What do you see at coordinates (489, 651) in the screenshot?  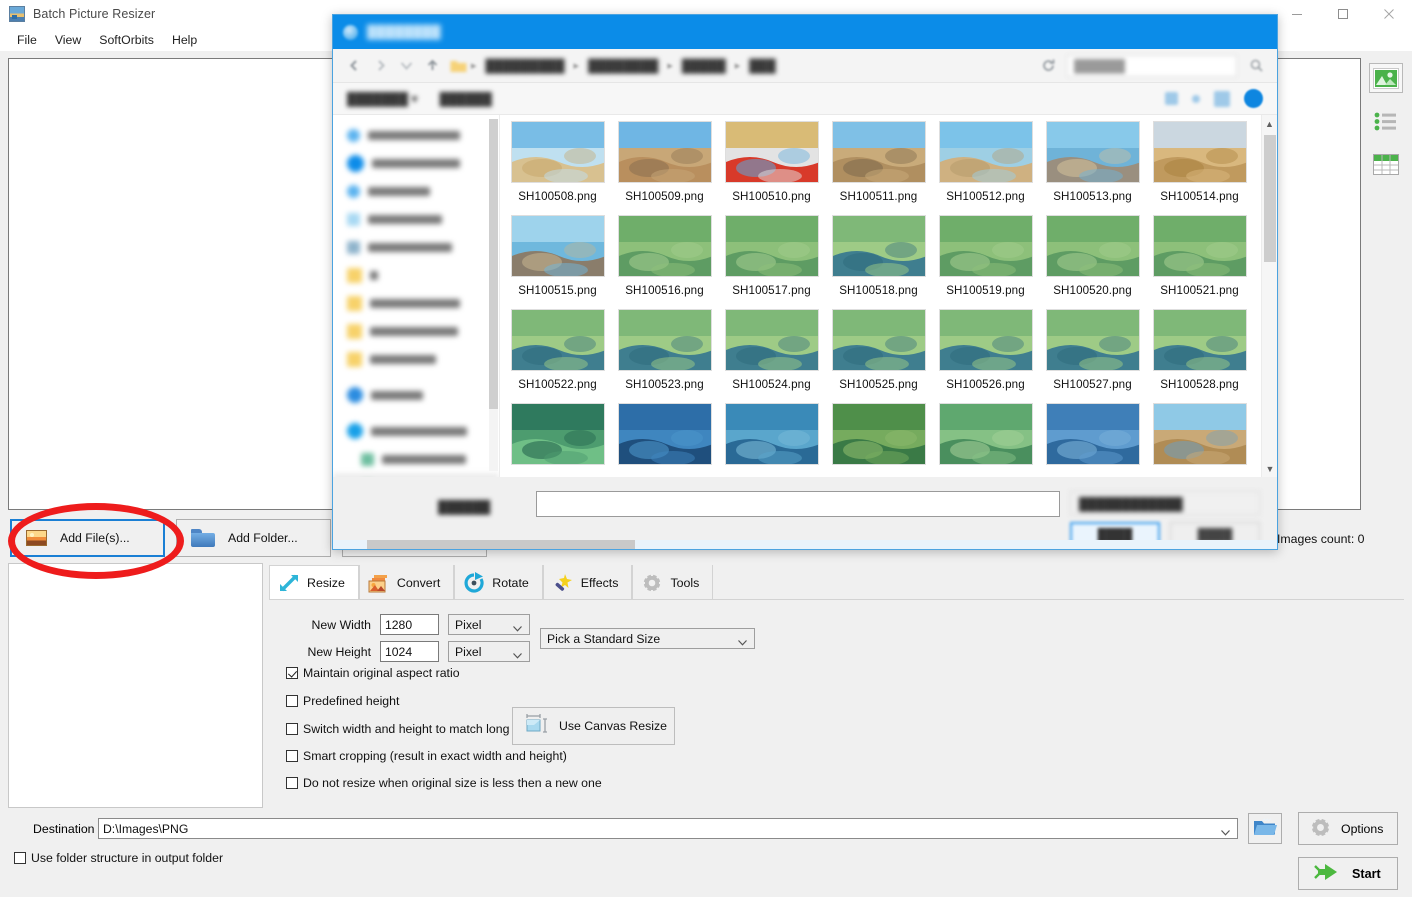 I see `new-height-unit-select: Pixel` at bounding box center [489, 651].